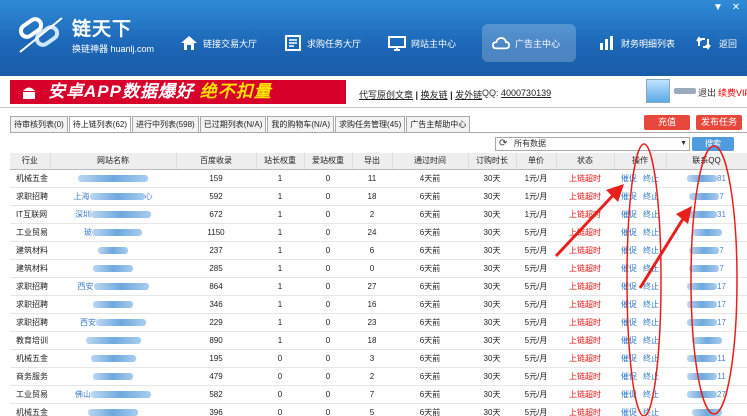  Describe the element at coordinates (667, 122) in the screenshot. I see `recharge-button: 充值` at that location.